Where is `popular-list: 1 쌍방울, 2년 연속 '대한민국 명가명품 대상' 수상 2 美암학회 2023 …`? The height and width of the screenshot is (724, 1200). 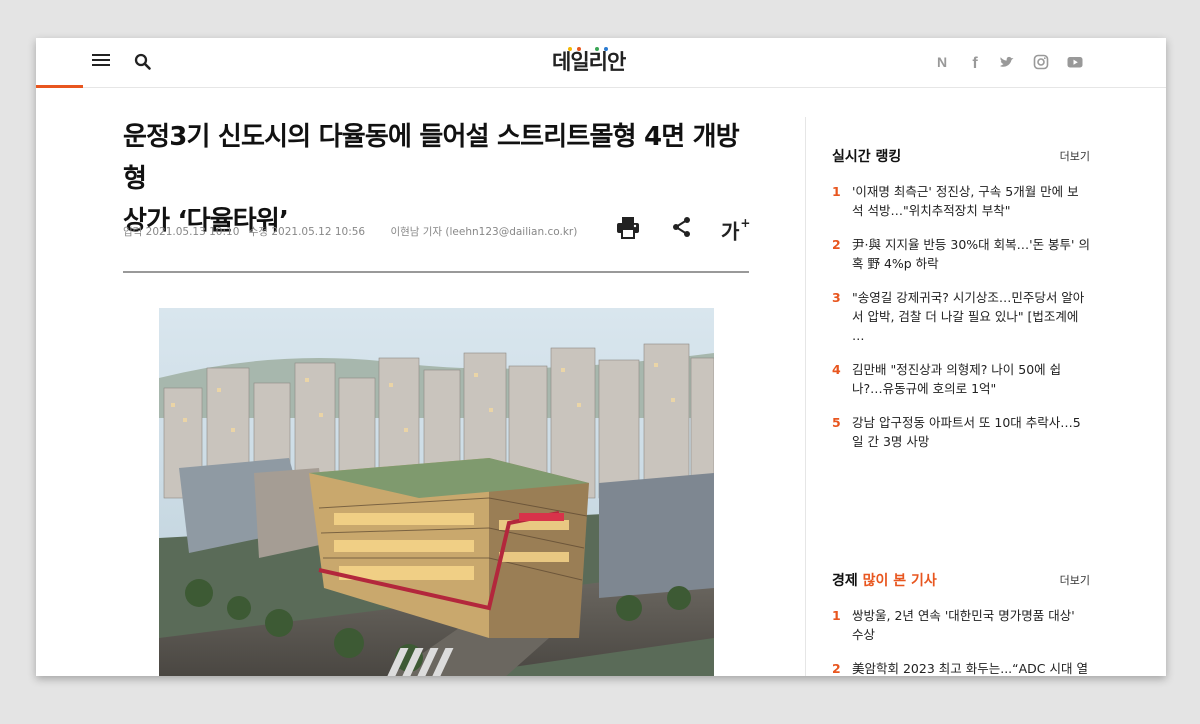
popular-list: 1 쌍방울, 2년 연속 '대한민국 명가명품 대상' 수상 2 美암학회 2023 … is located at coordinates (961, 641).